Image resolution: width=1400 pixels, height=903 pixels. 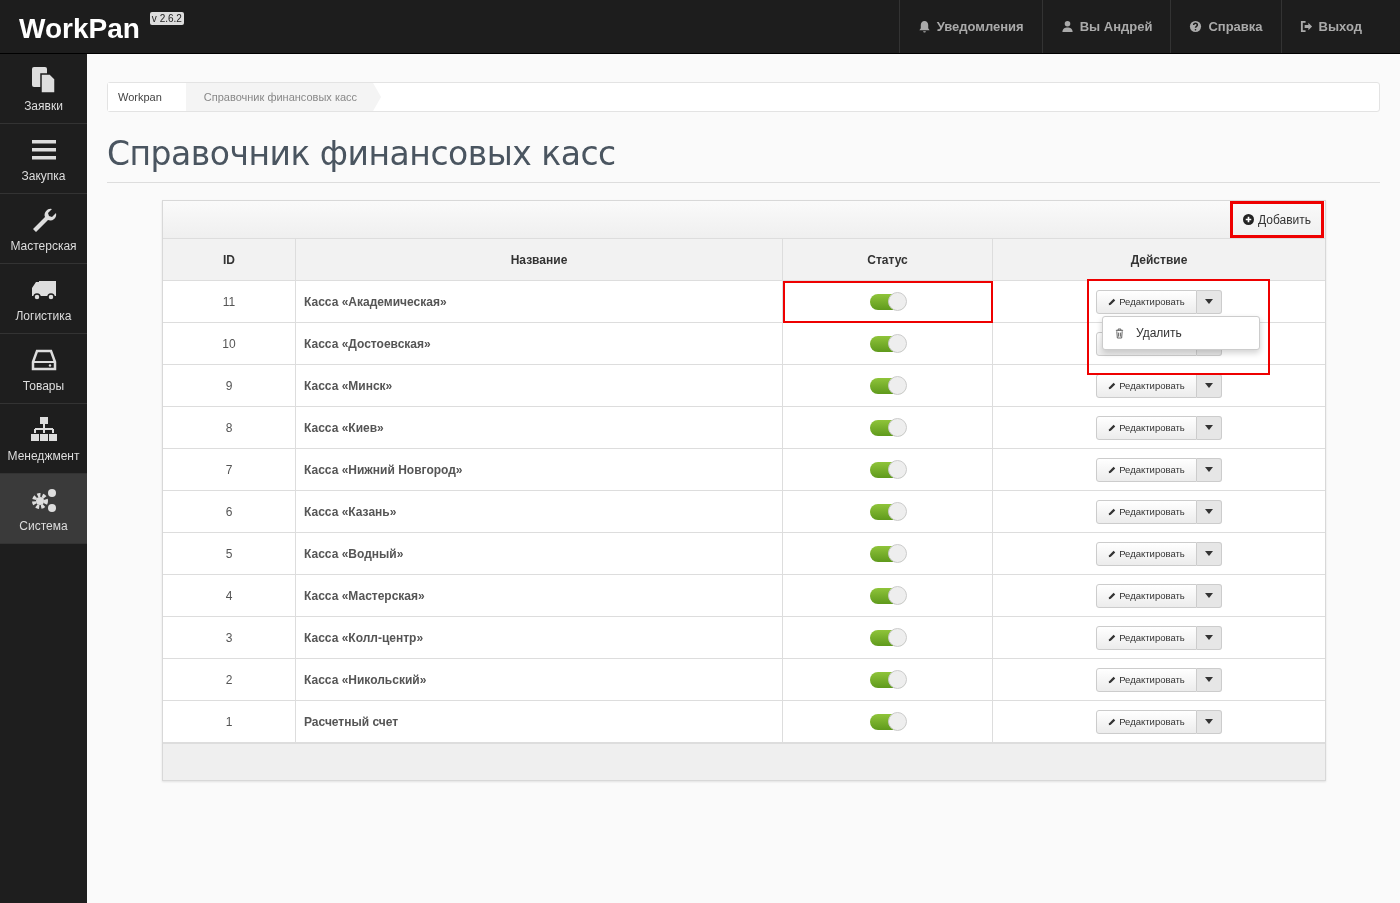 What do you see at coordinates (43, 89) in the screenshot?
I see `sidebar-item: Заявки` at bounding box center [43, 89].